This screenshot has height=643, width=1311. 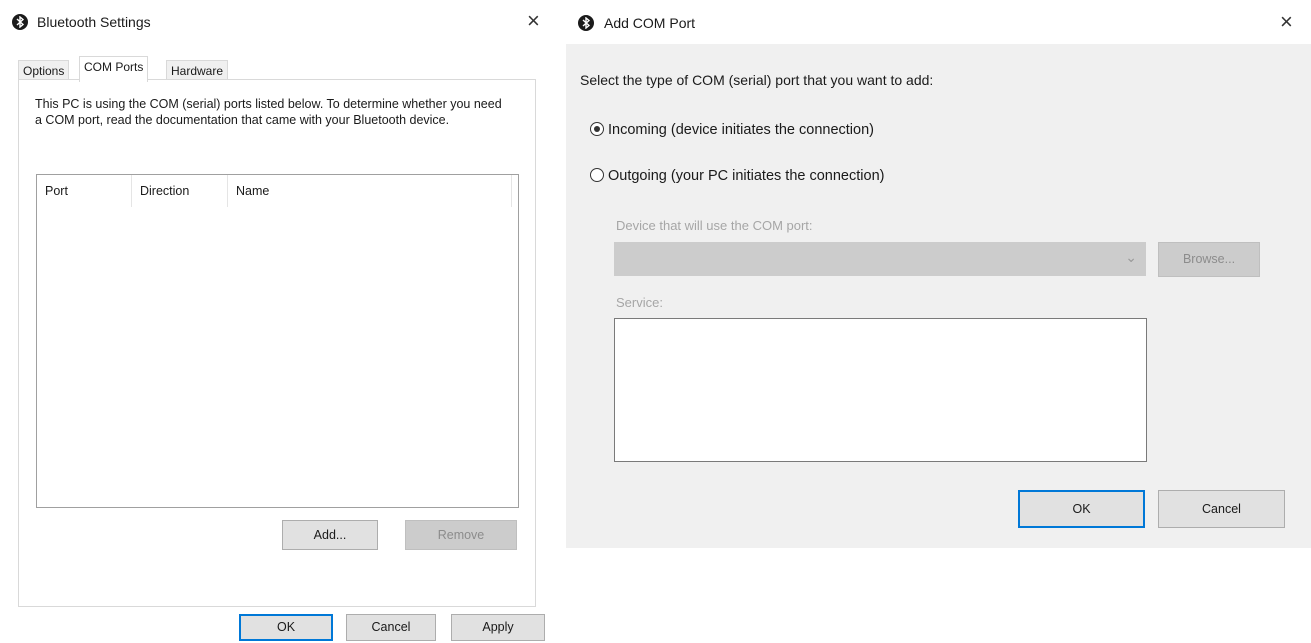 What do you see at coordinates (650, 23) in the screenshot?
I see `window-title: Add COM Port` at bounding box center [650, 23].